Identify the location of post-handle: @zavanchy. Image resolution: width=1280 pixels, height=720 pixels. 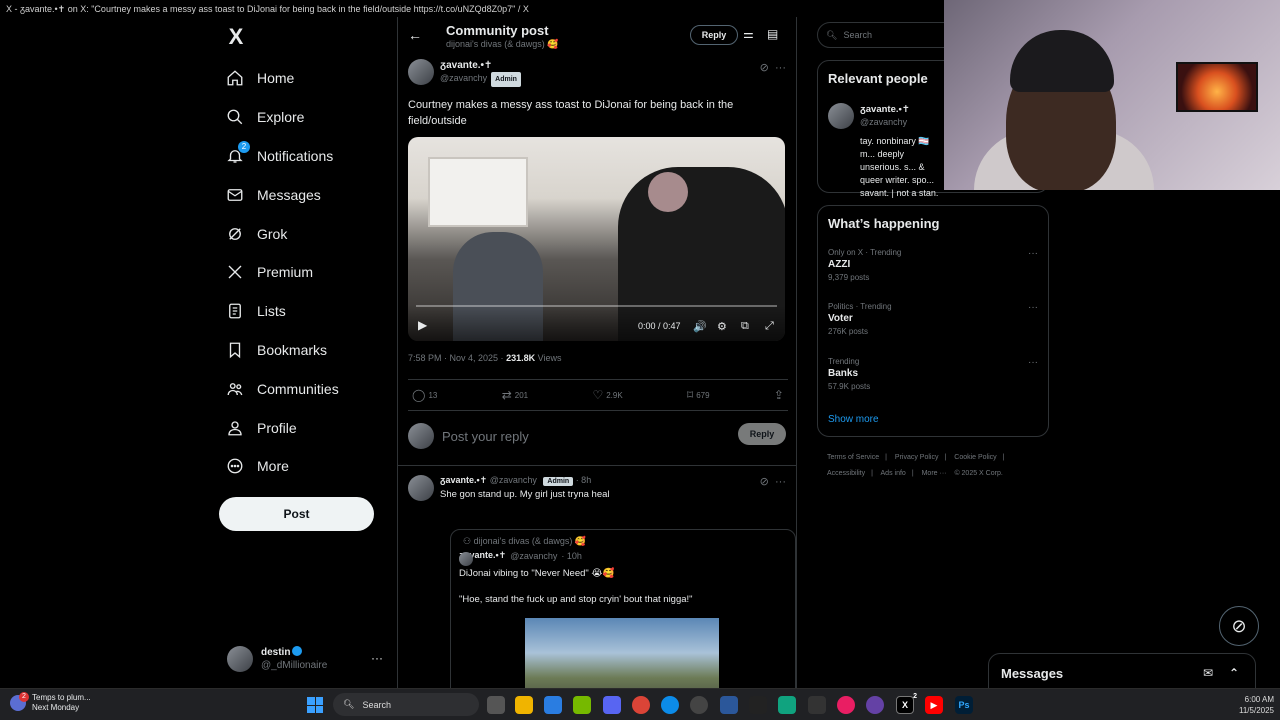
(463, 78).